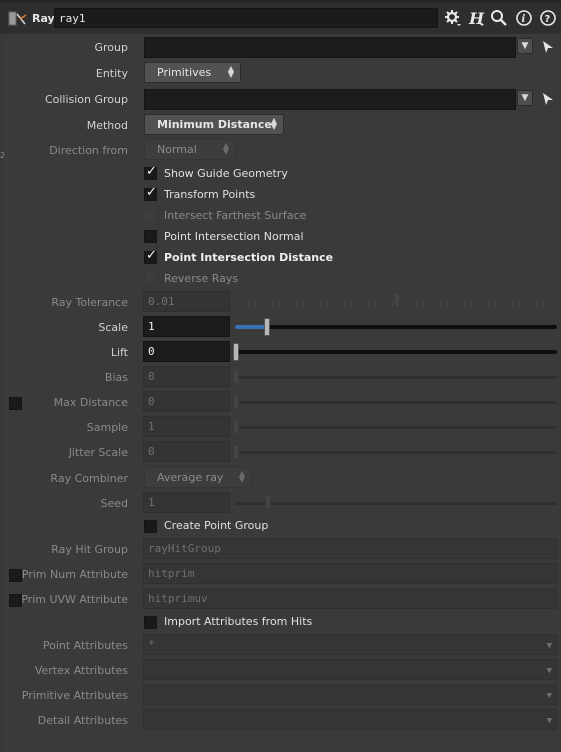 Image resolution: width=561 pixels, height=752 pixels. Describe the element at coordinates (396, 452) in the screenshot. I see `jitter-scale-slider-track` at that location.